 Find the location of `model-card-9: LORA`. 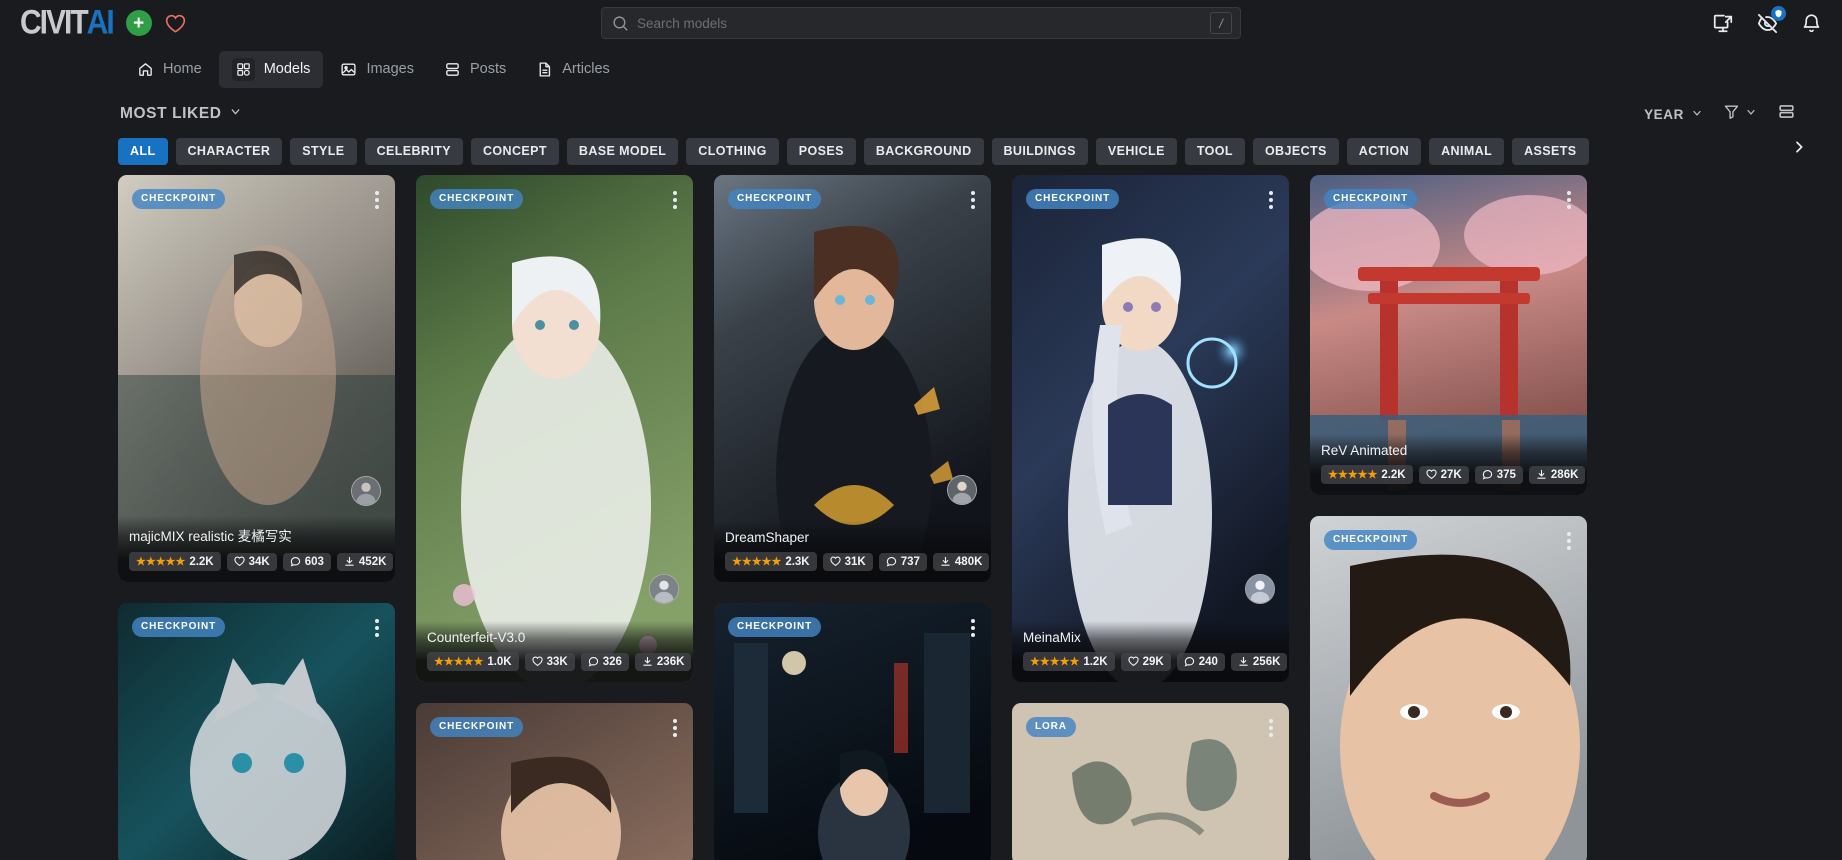

model-card-9: LORA is located at coordinates (1150, 781).